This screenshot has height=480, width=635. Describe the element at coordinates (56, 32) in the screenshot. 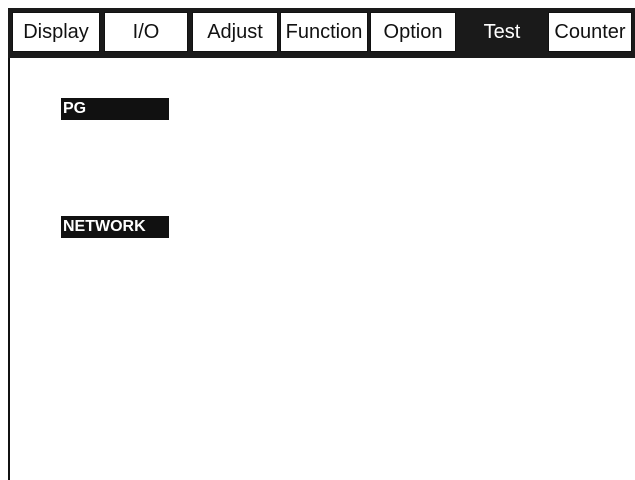

I see `tab-display: Display` at that location.